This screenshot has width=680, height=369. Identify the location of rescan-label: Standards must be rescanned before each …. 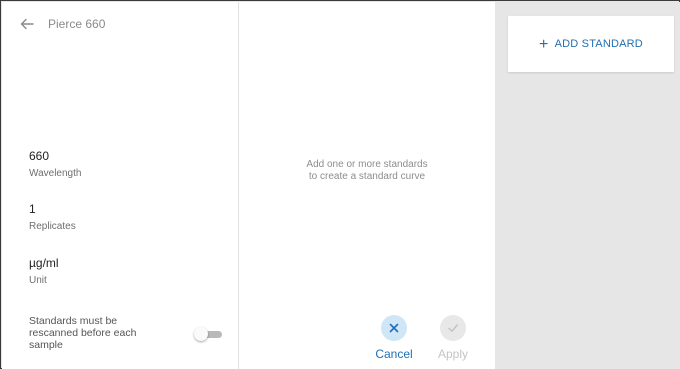
(83, 333).